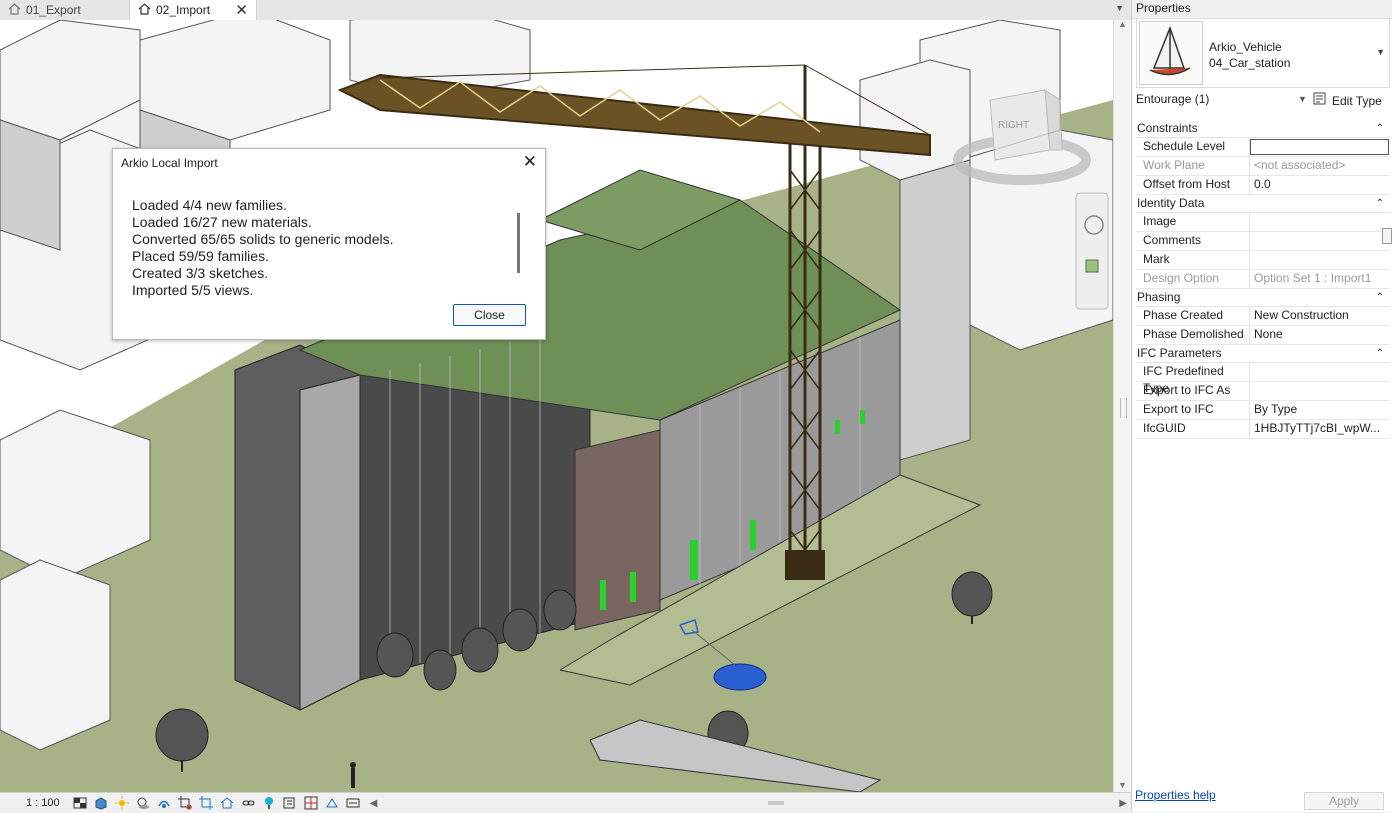 The image size is (1392, 813). Describe the element at coordinates (248, 803) in the screenshot. I see `temporary-hide-icon` at that location.